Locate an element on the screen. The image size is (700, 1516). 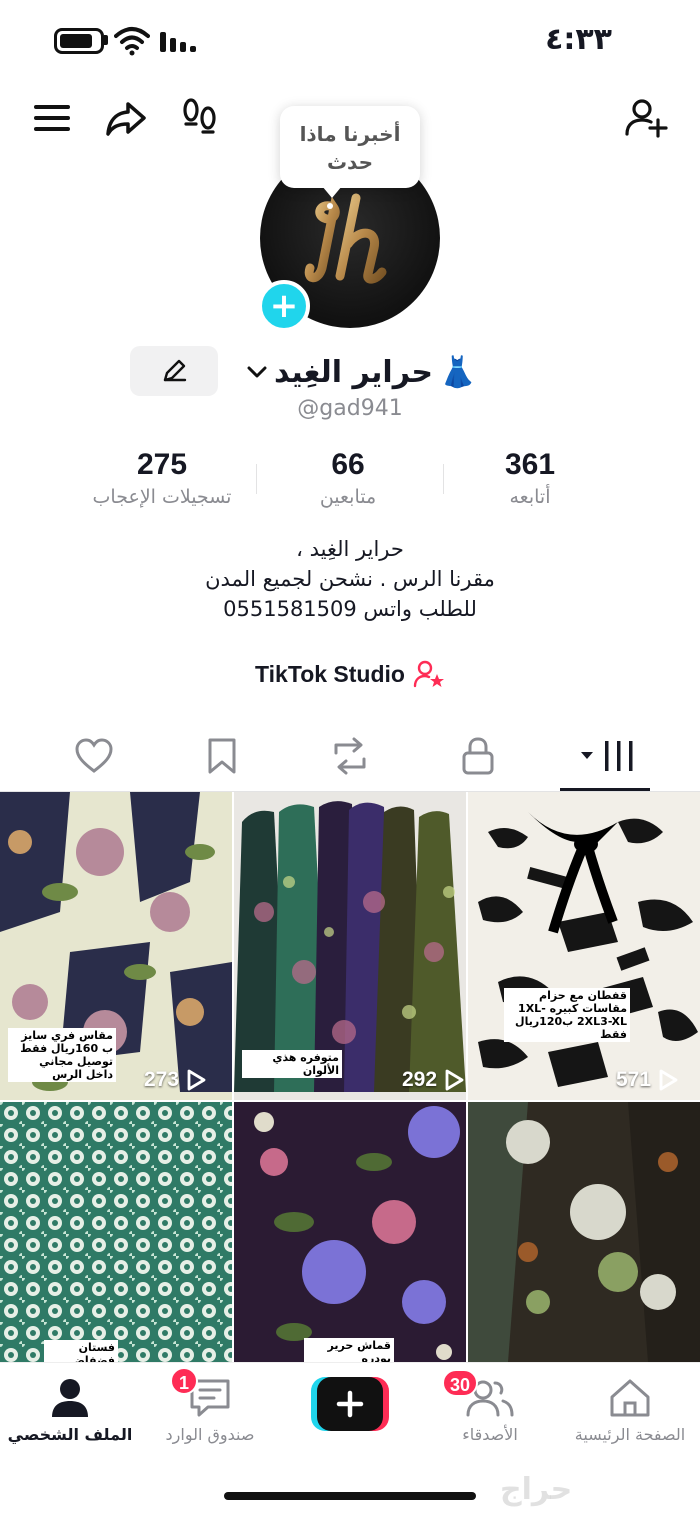
nav-profile: الملف الشخصي is located at coordinates (70, 1408).